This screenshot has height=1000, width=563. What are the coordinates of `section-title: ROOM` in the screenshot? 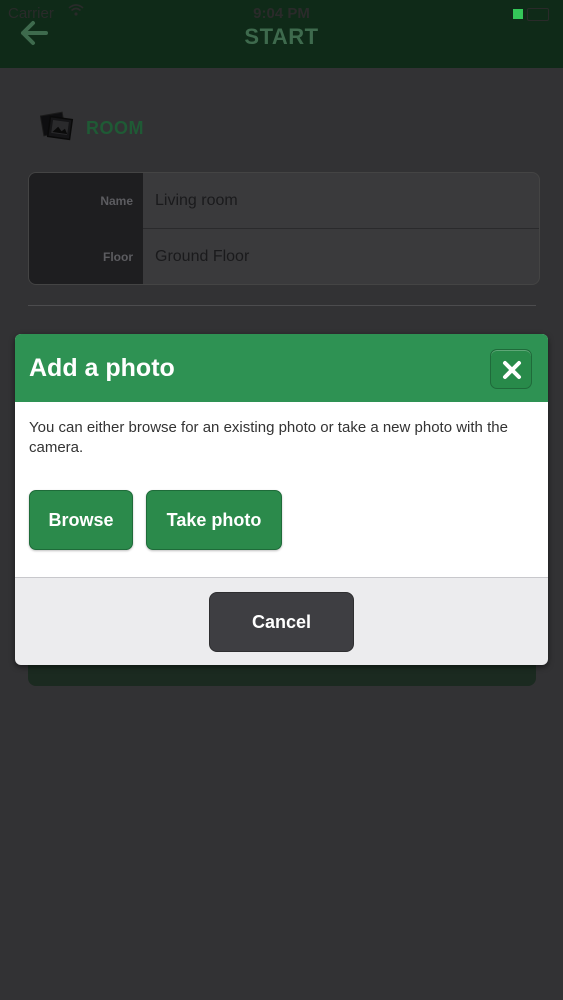 It's located at (115, 128).